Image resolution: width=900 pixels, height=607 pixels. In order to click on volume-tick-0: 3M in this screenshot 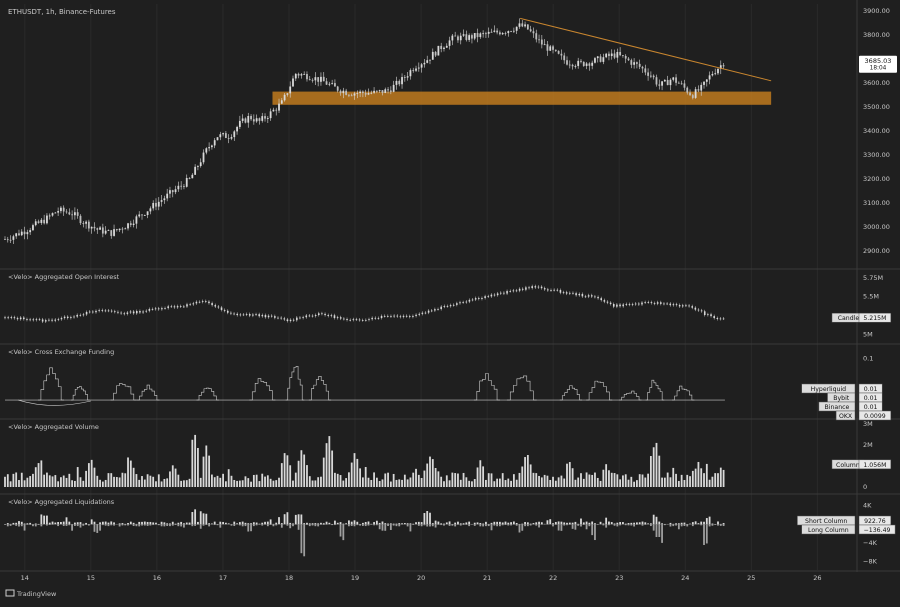, I will do `click(868, 424)`.